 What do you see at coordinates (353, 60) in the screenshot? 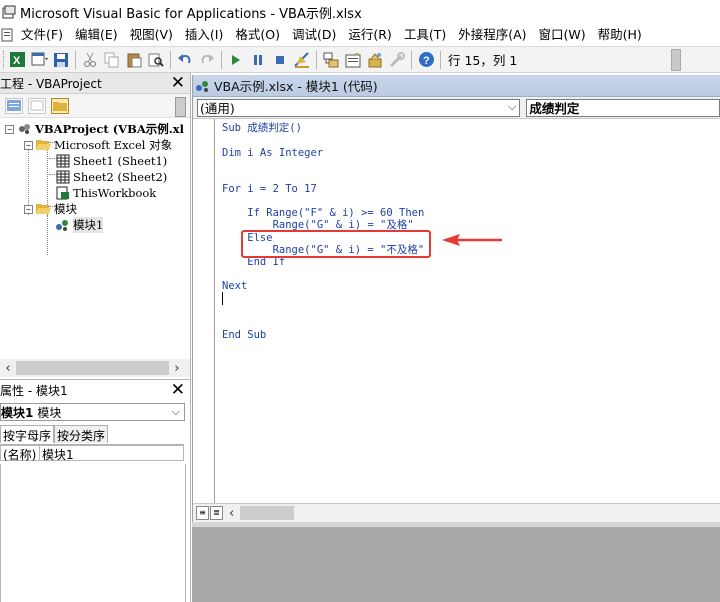
I see `properties-window-icon` at bounding box center [353, 60].